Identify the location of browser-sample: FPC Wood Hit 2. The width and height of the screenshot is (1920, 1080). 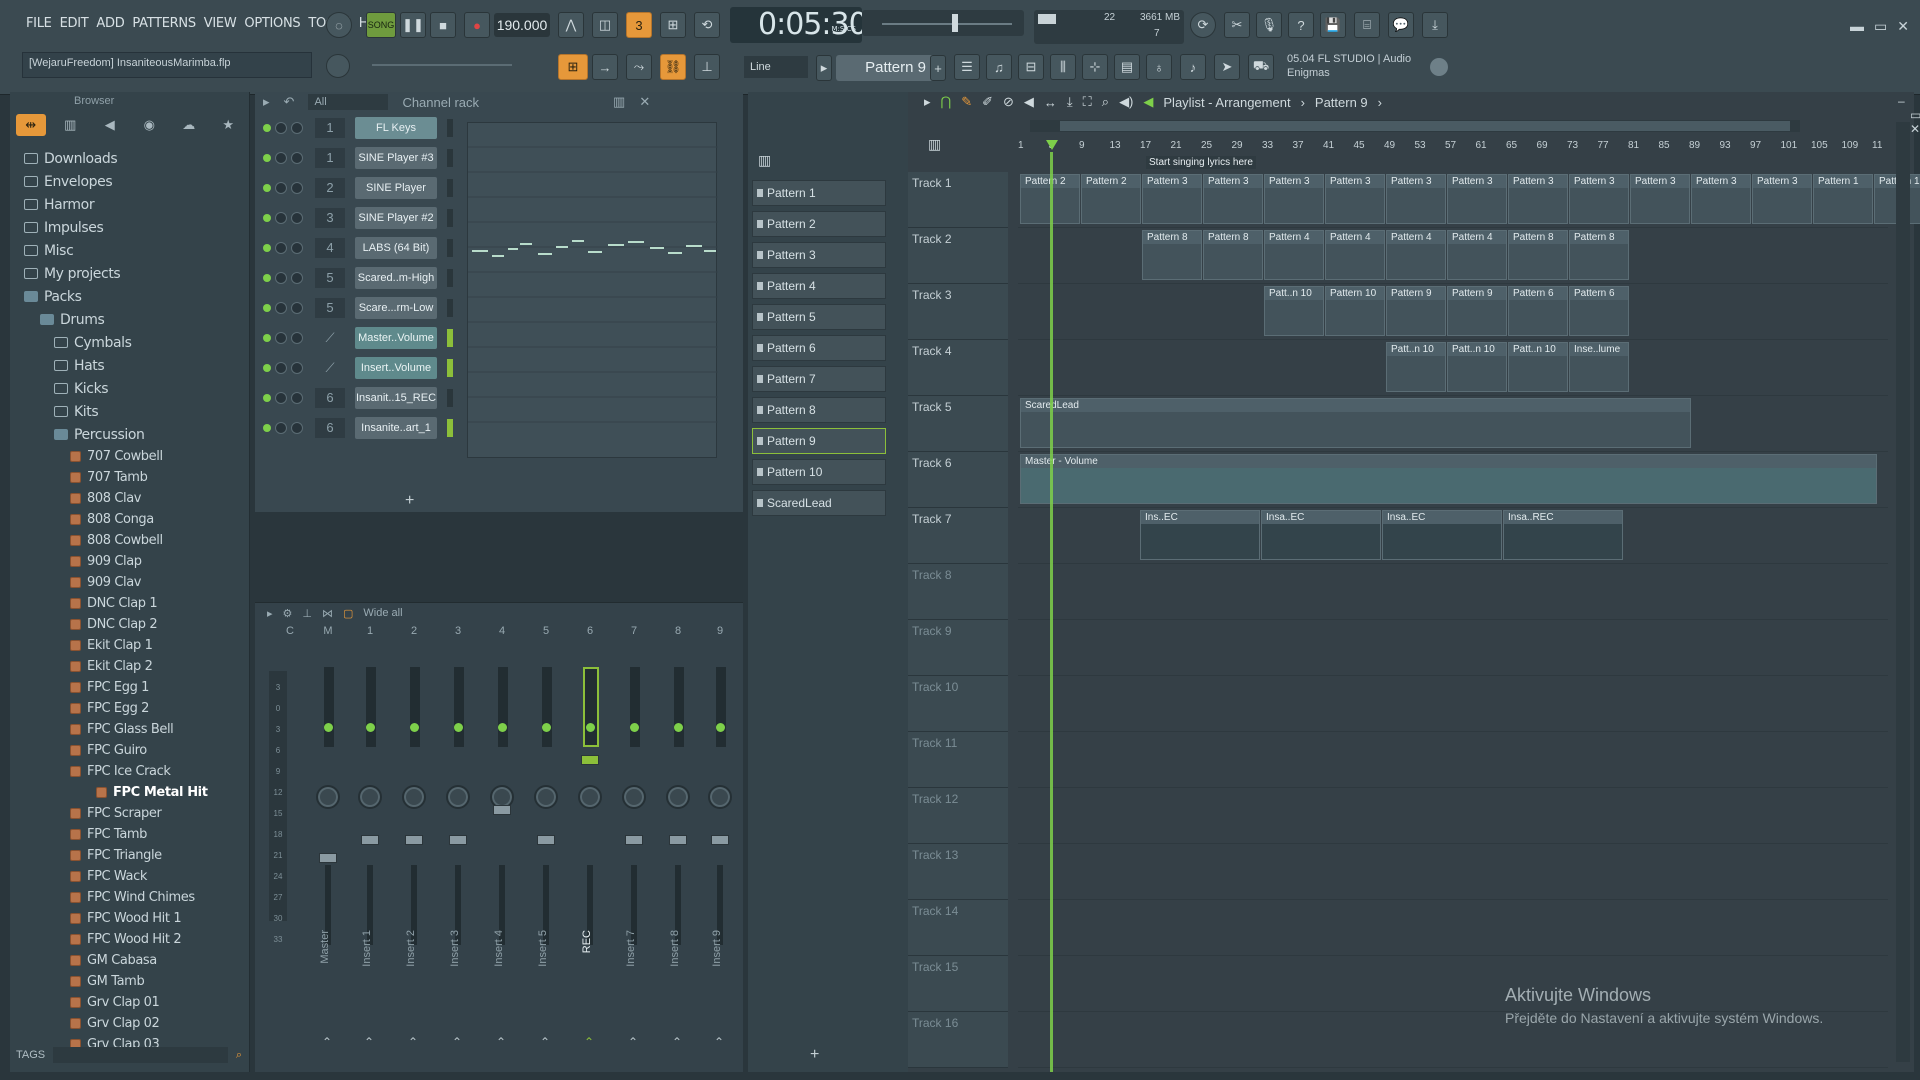
(130, 939).